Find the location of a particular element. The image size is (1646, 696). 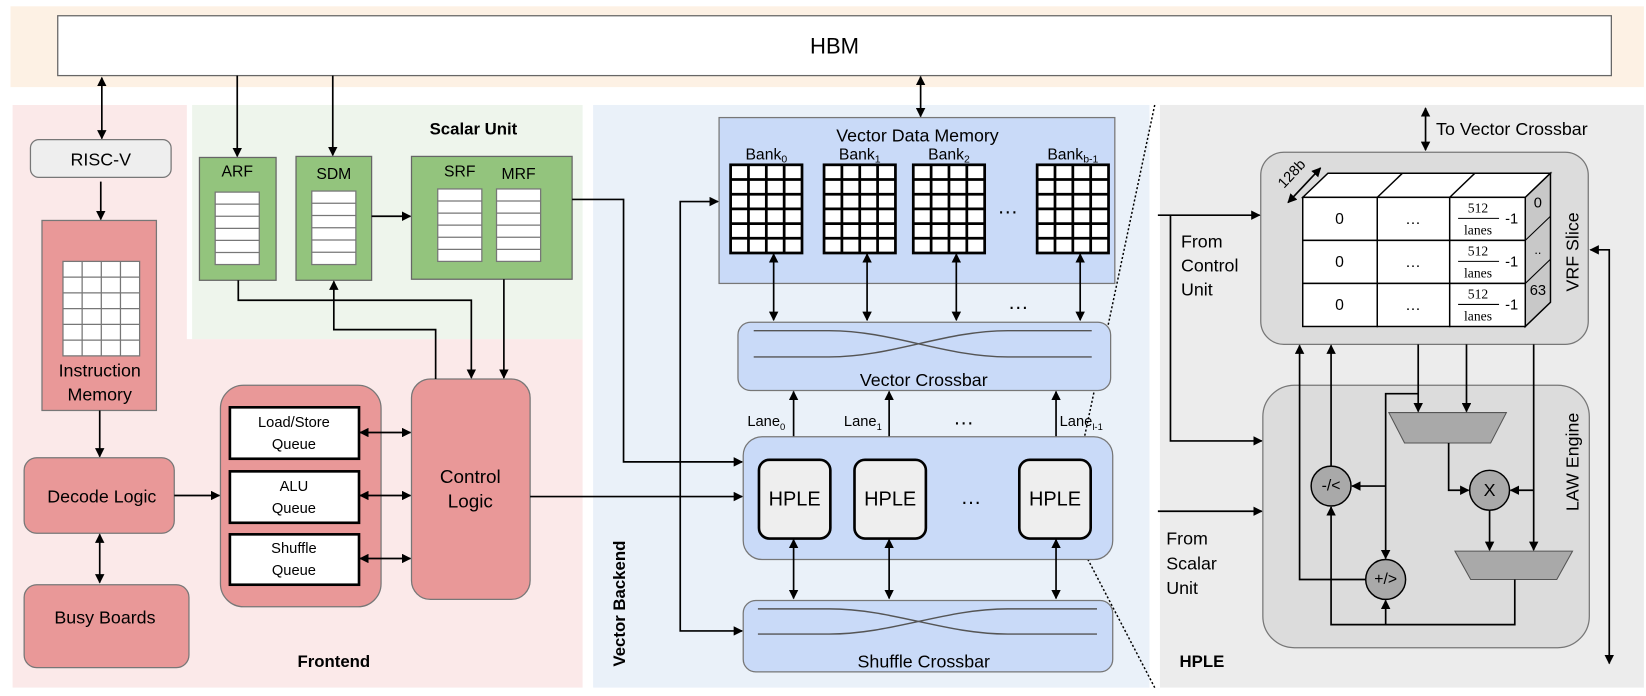

srf-label: SRF is located at coordinates (459, 172).